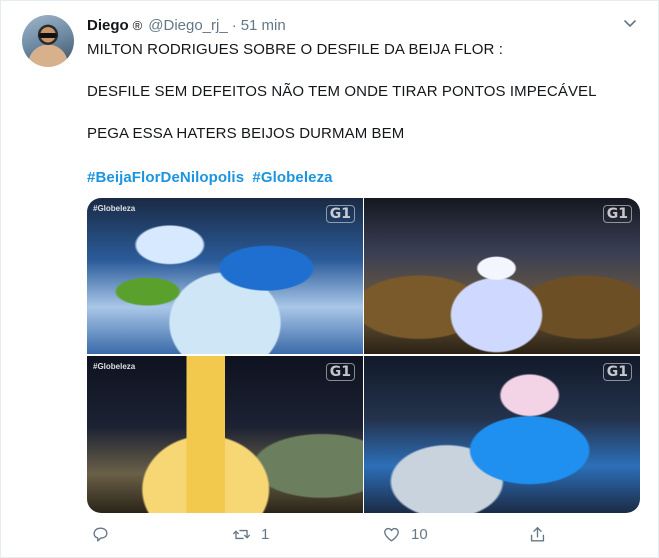 The image size is (659, 558). I want to click on tweet-header: Diego ® @Diego_rj_ · 51 min, so click(186, 25).